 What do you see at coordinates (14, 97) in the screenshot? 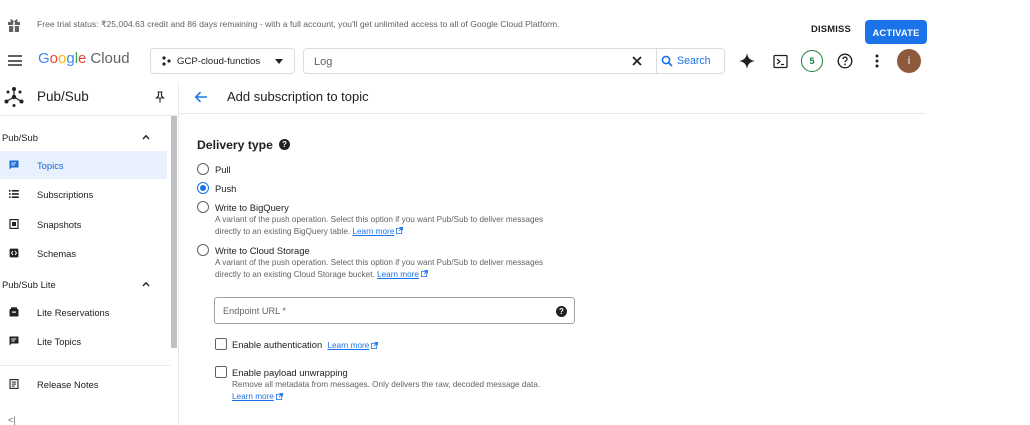
I see `pubsub-product-icon` at bounding box center [14, 97].